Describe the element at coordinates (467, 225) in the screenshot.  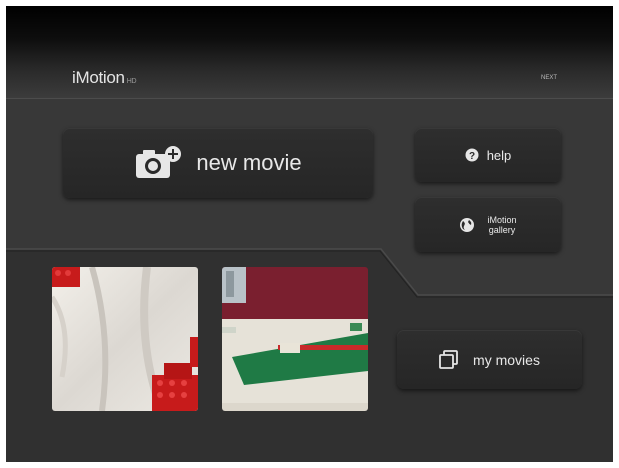
I see `globe-icon` at that location.